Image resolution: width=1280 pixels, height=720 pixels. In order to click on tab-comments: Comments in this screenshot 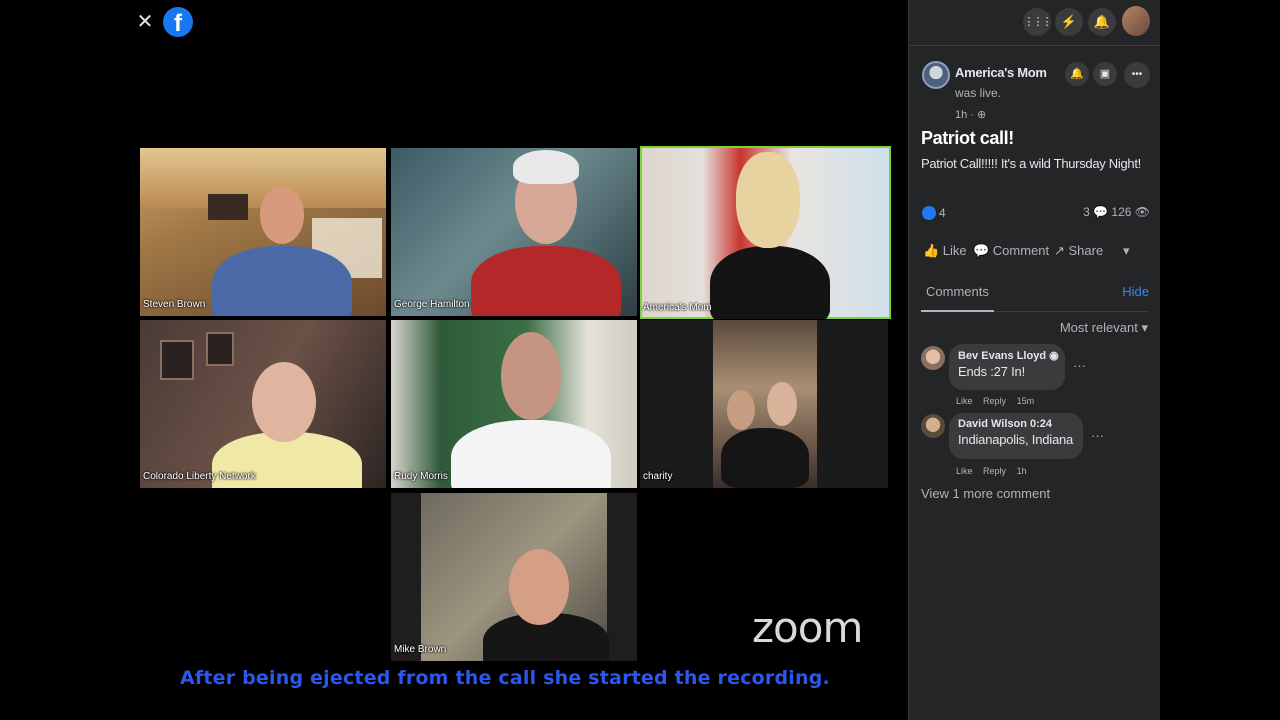, I will do `click(957, 291)`.